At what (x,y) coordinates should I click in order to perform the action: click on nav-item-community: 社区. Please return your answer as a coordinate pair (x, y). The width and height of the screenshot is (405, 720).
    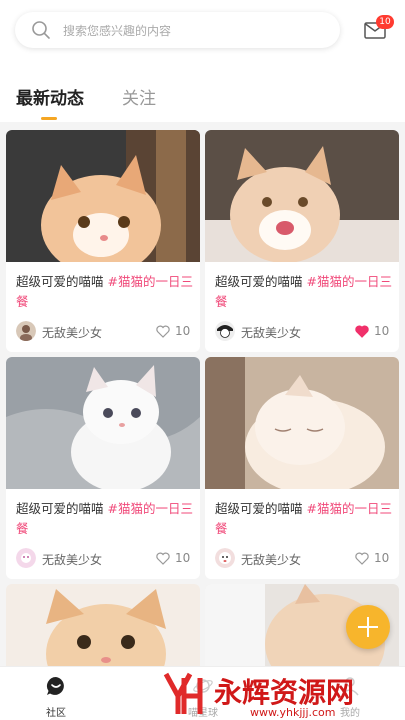
    Looking at the image, I should click on (56, 697).